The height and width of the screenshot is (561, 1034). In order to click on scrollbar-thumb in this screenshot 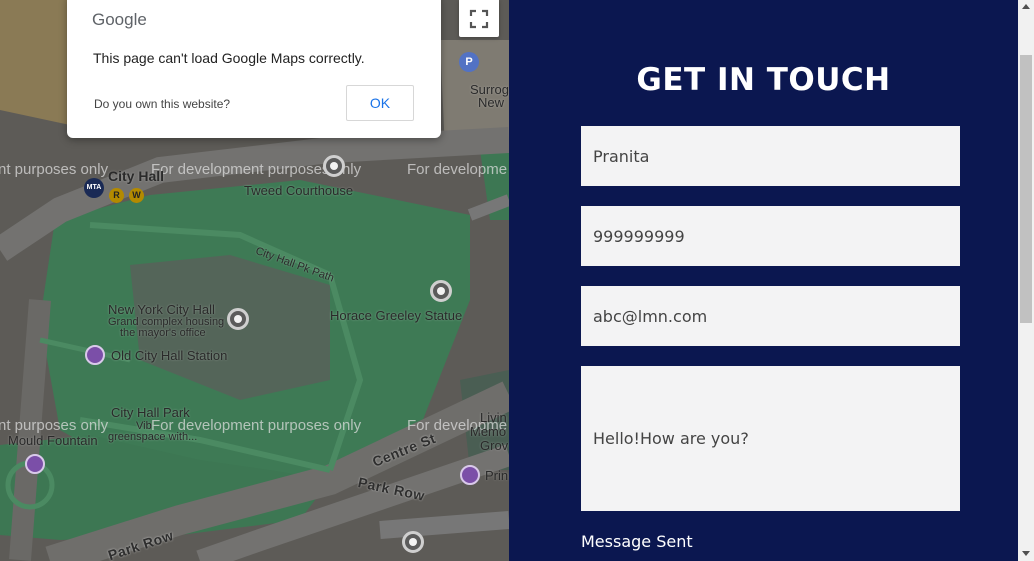, I will do `click(1026, 189)`.